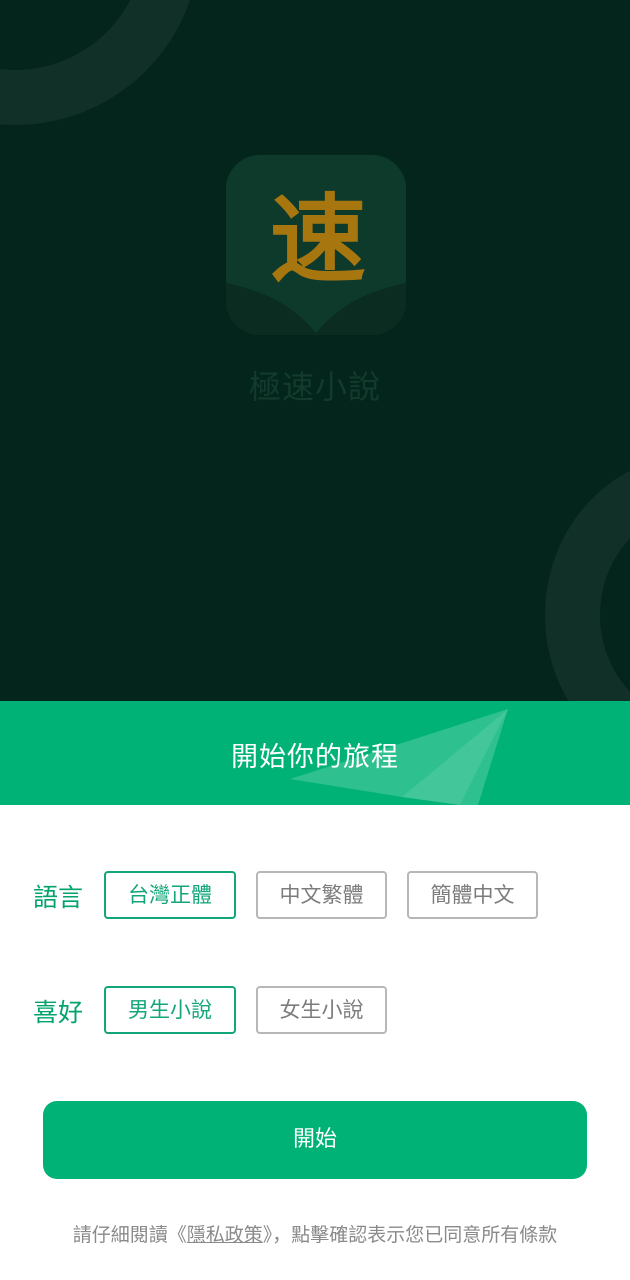  Describe the element at coordinates (321, 1010) in the screenshot. I see `preference-option-female-novels: 女生小說` at that location.